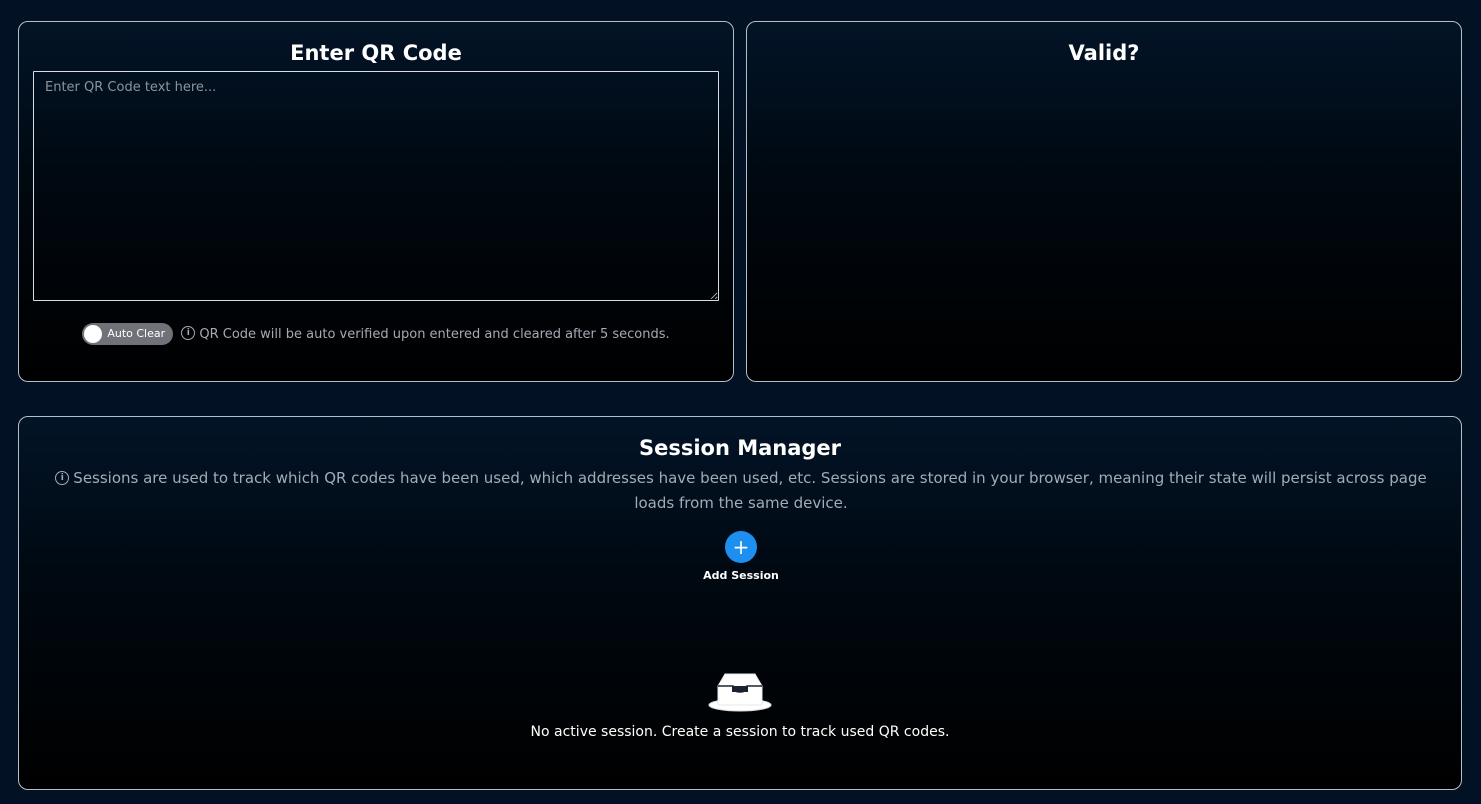 The image size is (1481, 804). I want to click on inbox-icon, so click(740, 692).